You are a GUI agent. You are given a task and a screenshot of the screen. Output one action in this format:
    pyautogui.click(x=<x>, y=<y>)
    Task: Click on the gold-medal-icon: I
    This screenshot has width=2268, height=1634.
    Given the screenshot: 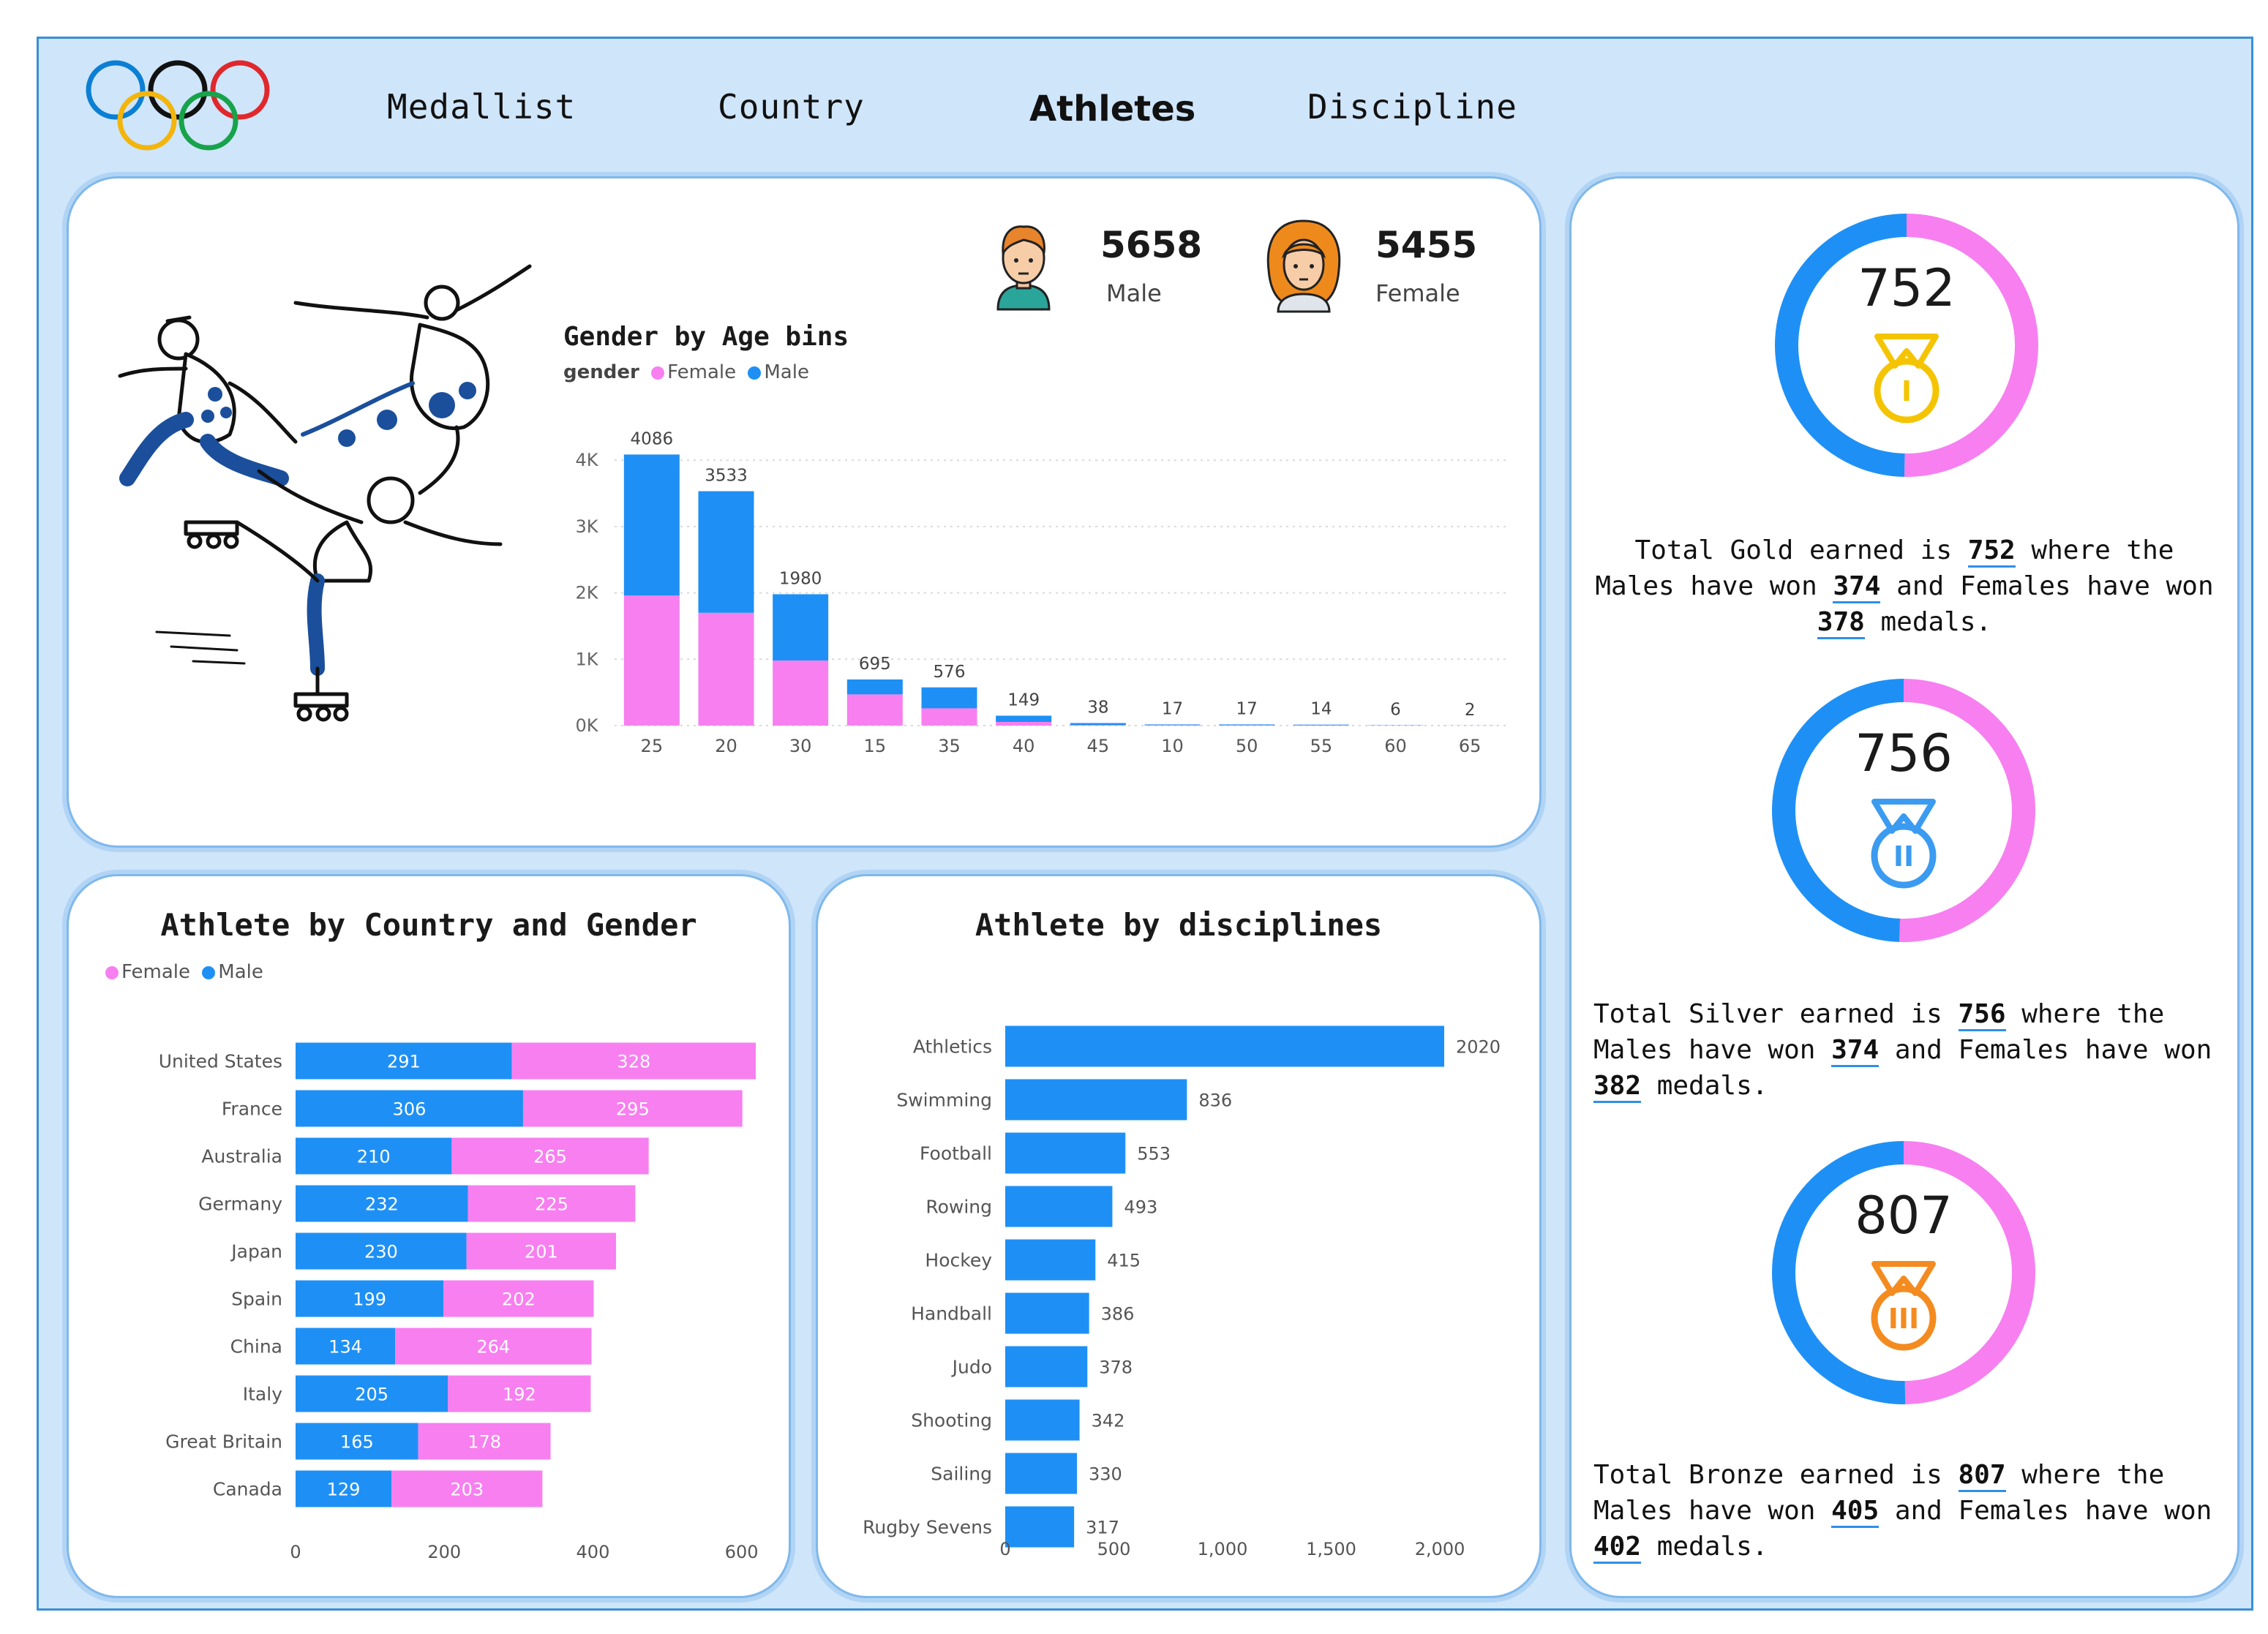 What is the action you would take?
    pyautogui.click(x=1907, y=378)
    